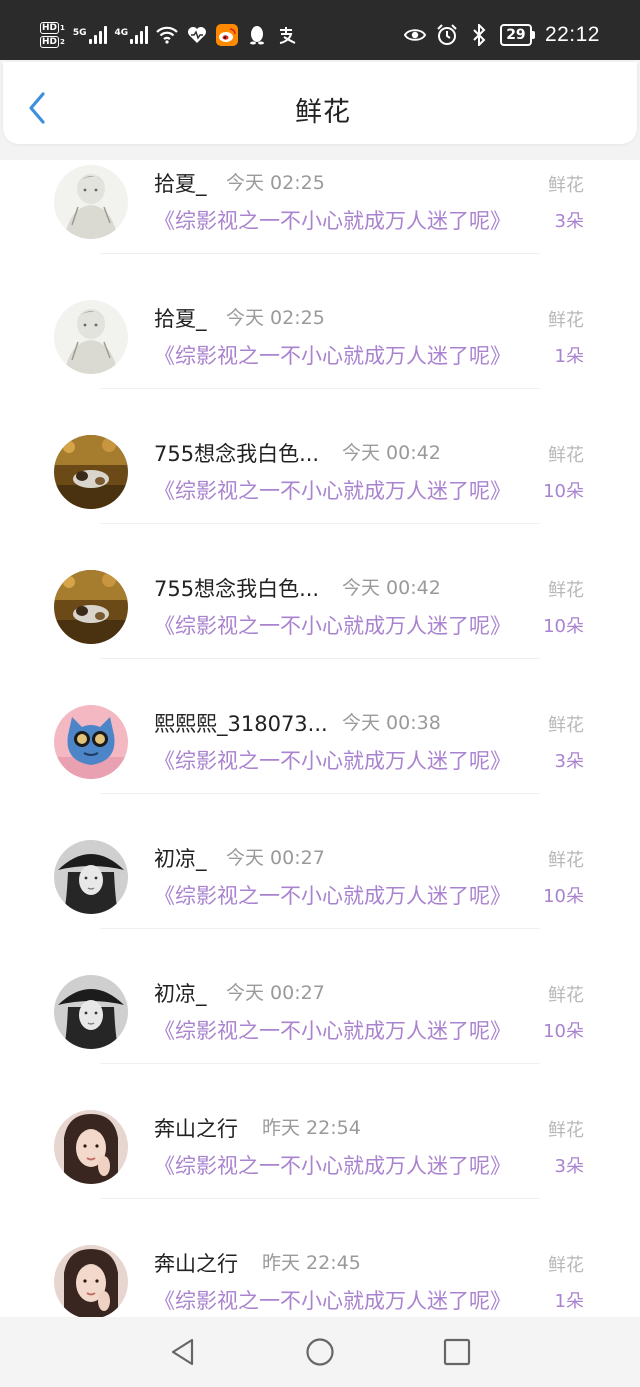  Describe the element at coordinates (479, 35) in the screenshot. I see `bluetooth-icon` at that location.